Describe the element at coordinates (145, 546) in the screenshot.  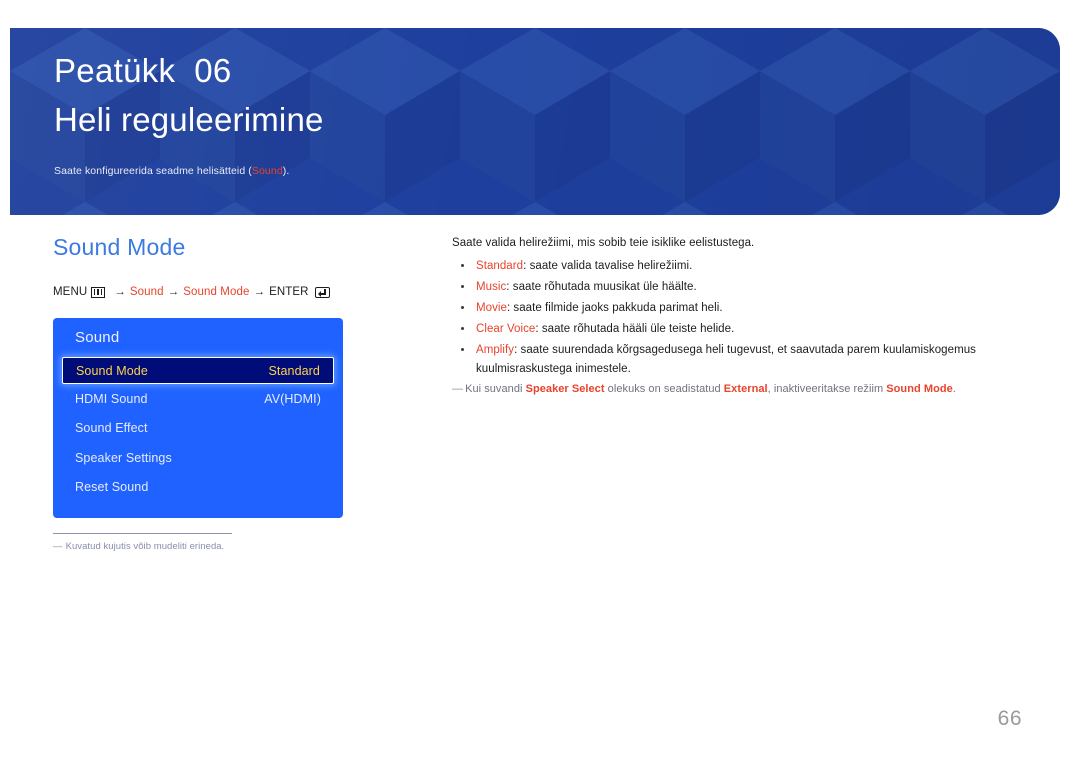
I see `footnote-text: Kuvatud kujutis võib mudeliti erineda.` at that location.